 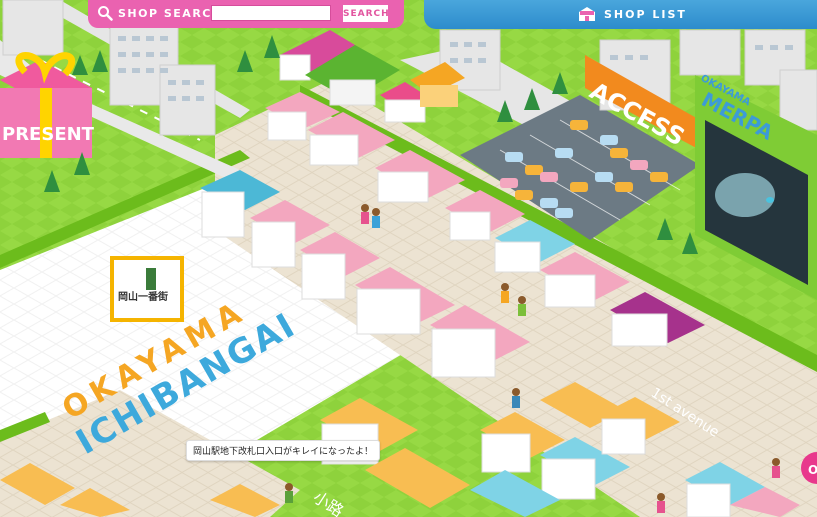 I want to click on present-label: PRESENT, so click(x=48, y=134).